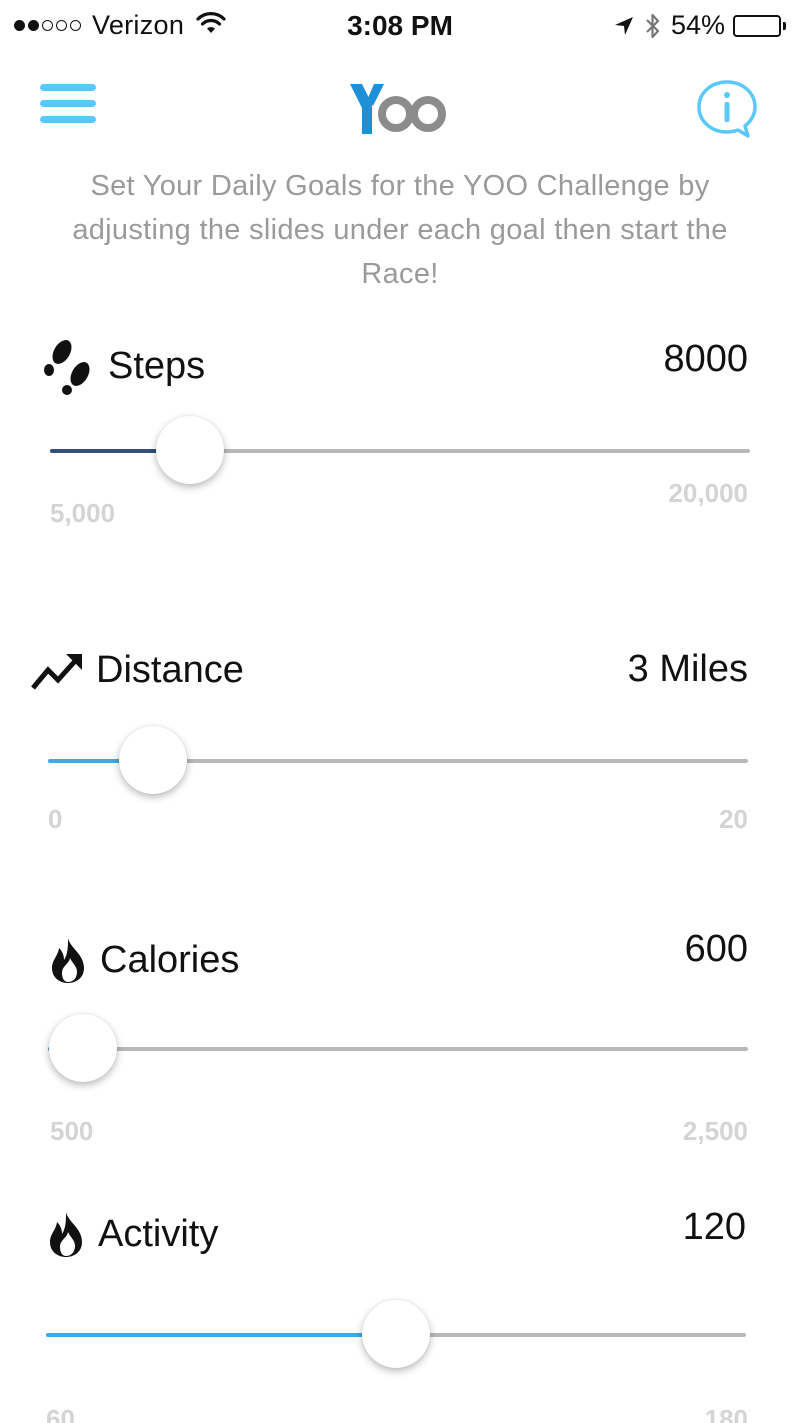 The image size is (800, 1423). What do you see at coordinates (55, 819) in the screenshot?
I see `distance-min-label: 0` at bounding box center [55, 819].